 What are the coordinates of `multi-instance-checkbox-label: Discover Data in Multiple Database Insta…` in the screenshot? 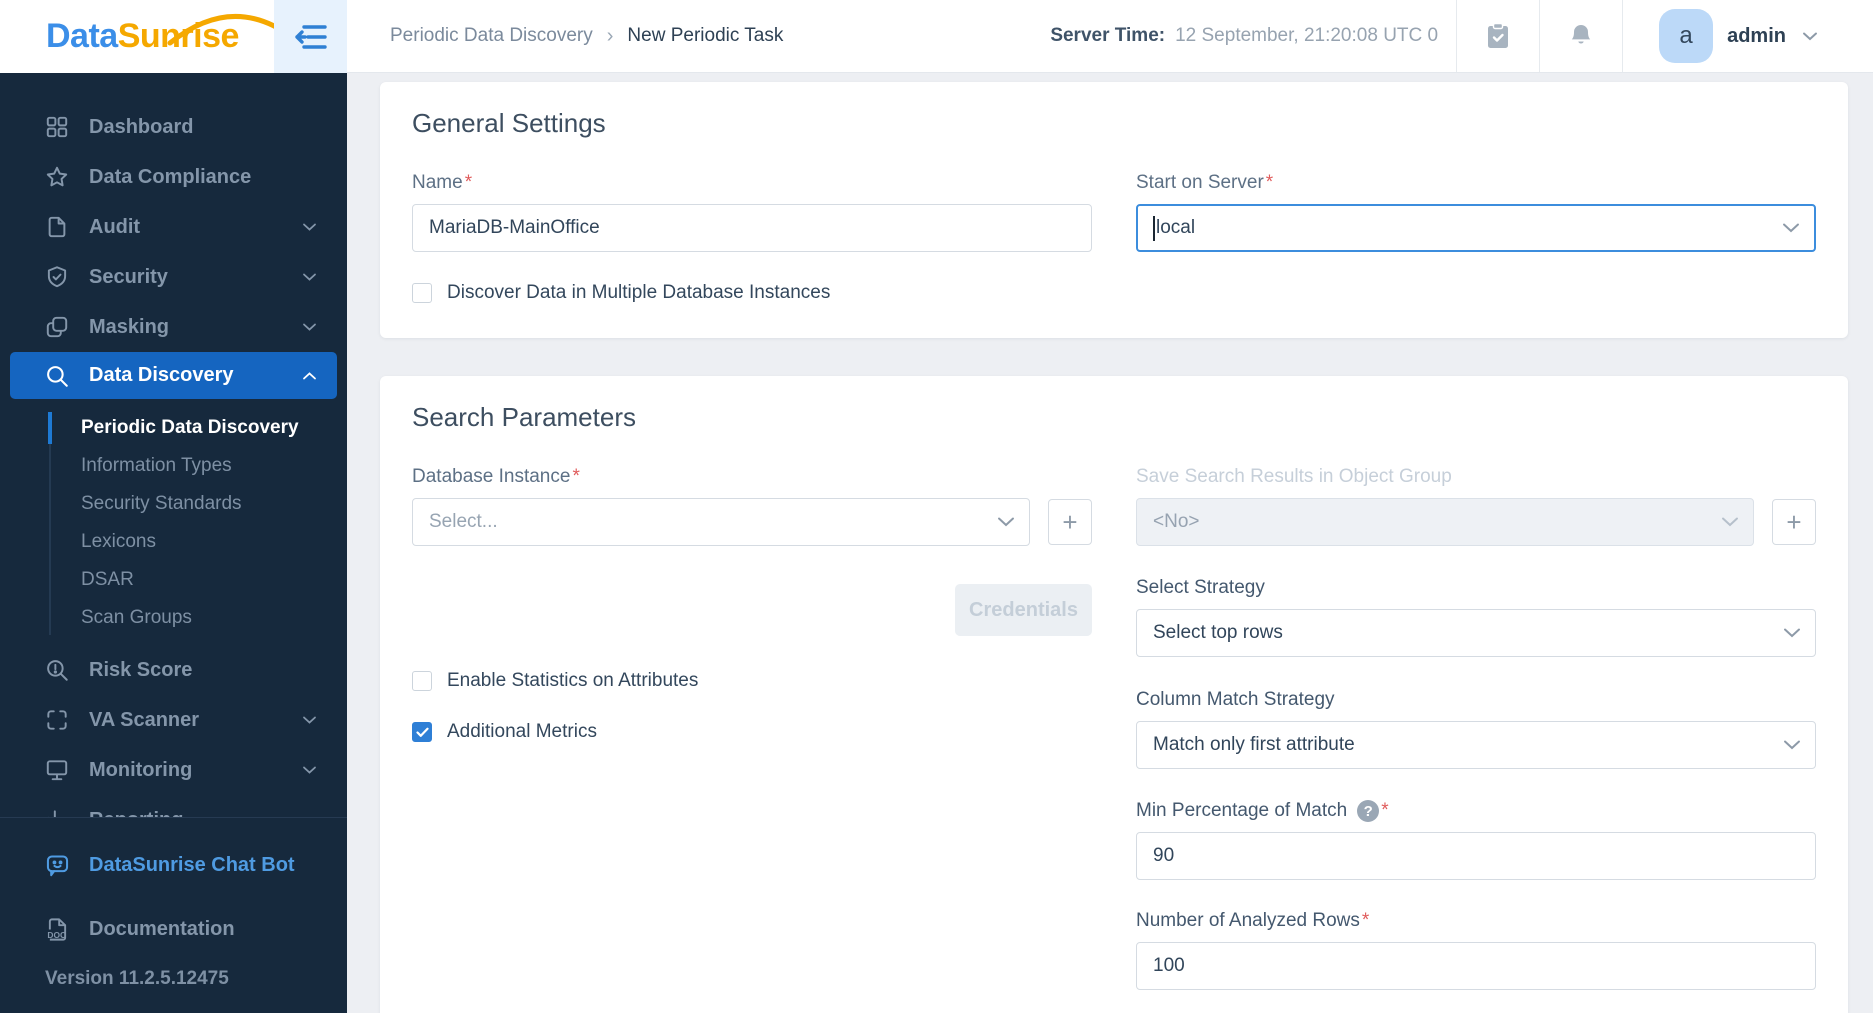 It's located at (639, 292).